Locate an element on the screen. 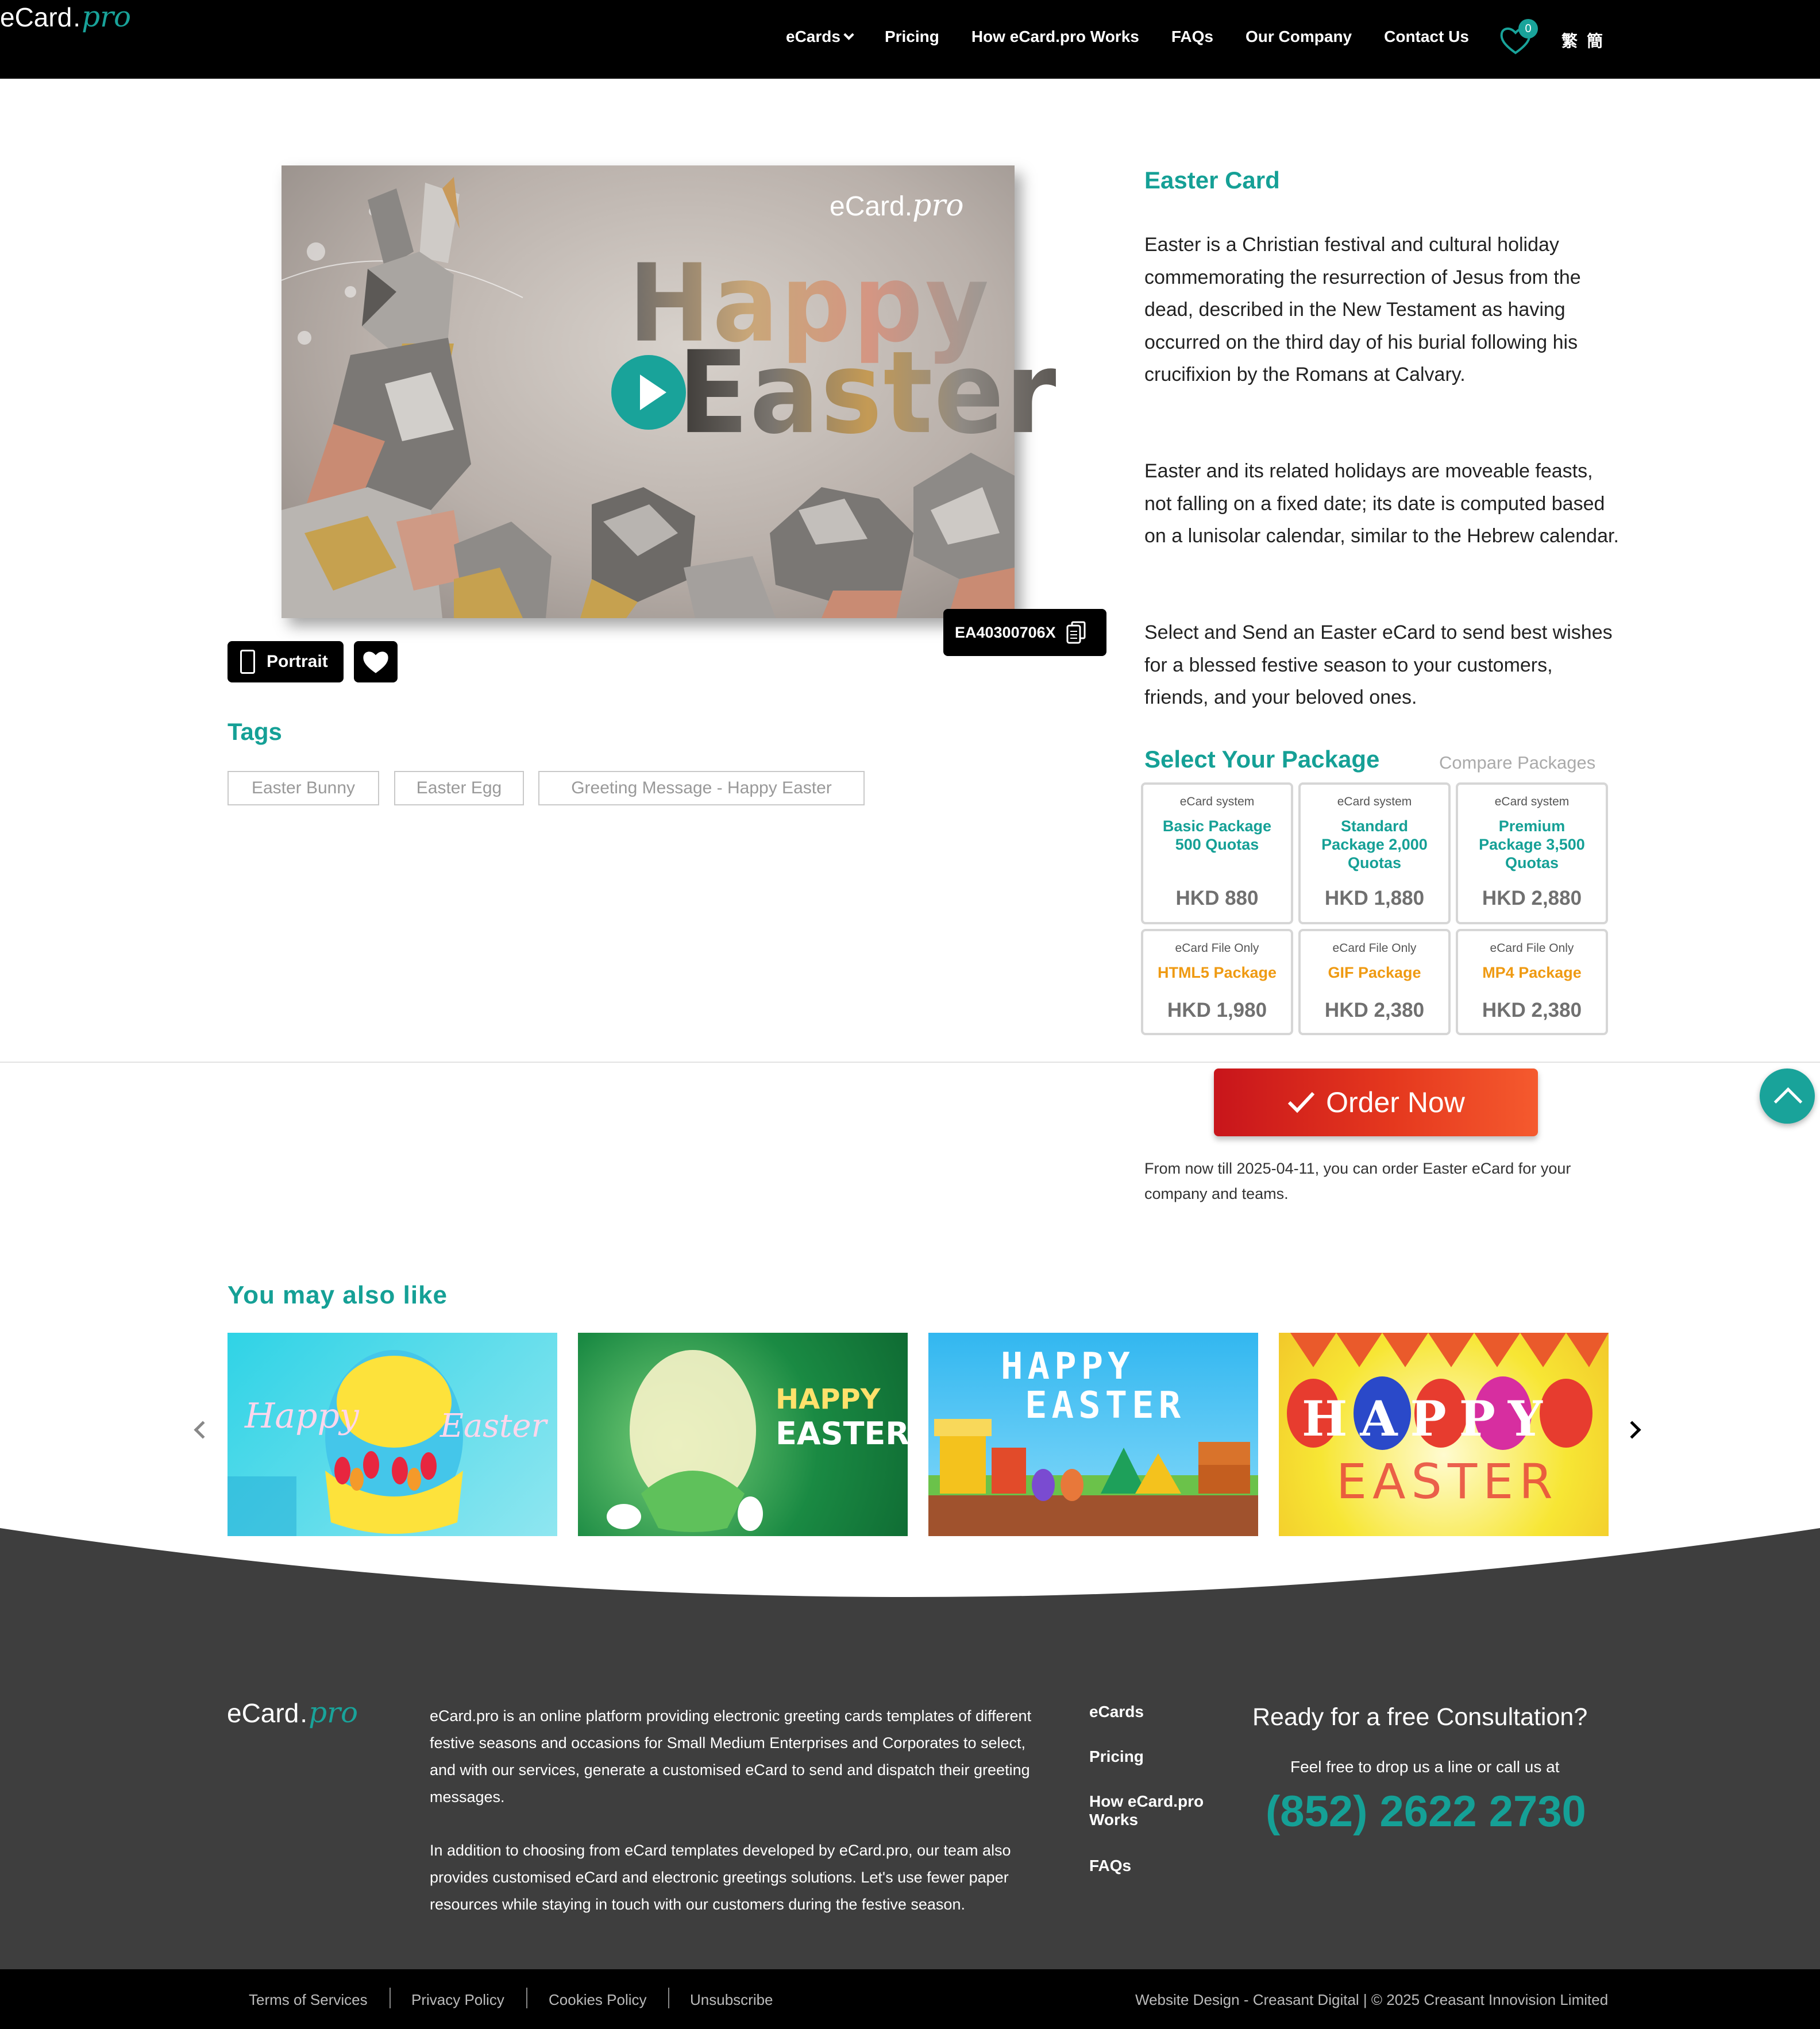 The image size is (1820, 2029). related-title: You may also like is located at coordinates (338, 1295).